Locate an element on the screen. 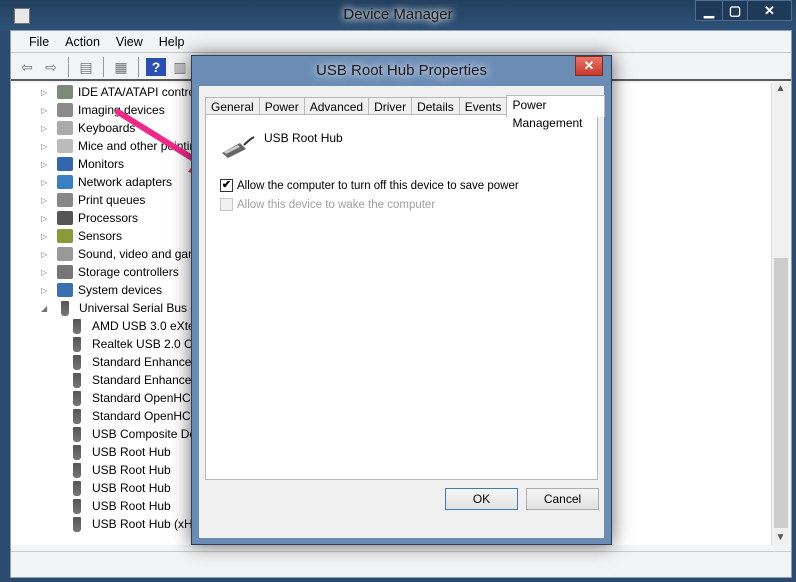 The height and width of the screenshot is (582, 796). allow-wake-label: Allow this device to wake the computer is located at coordinates (336, 204).